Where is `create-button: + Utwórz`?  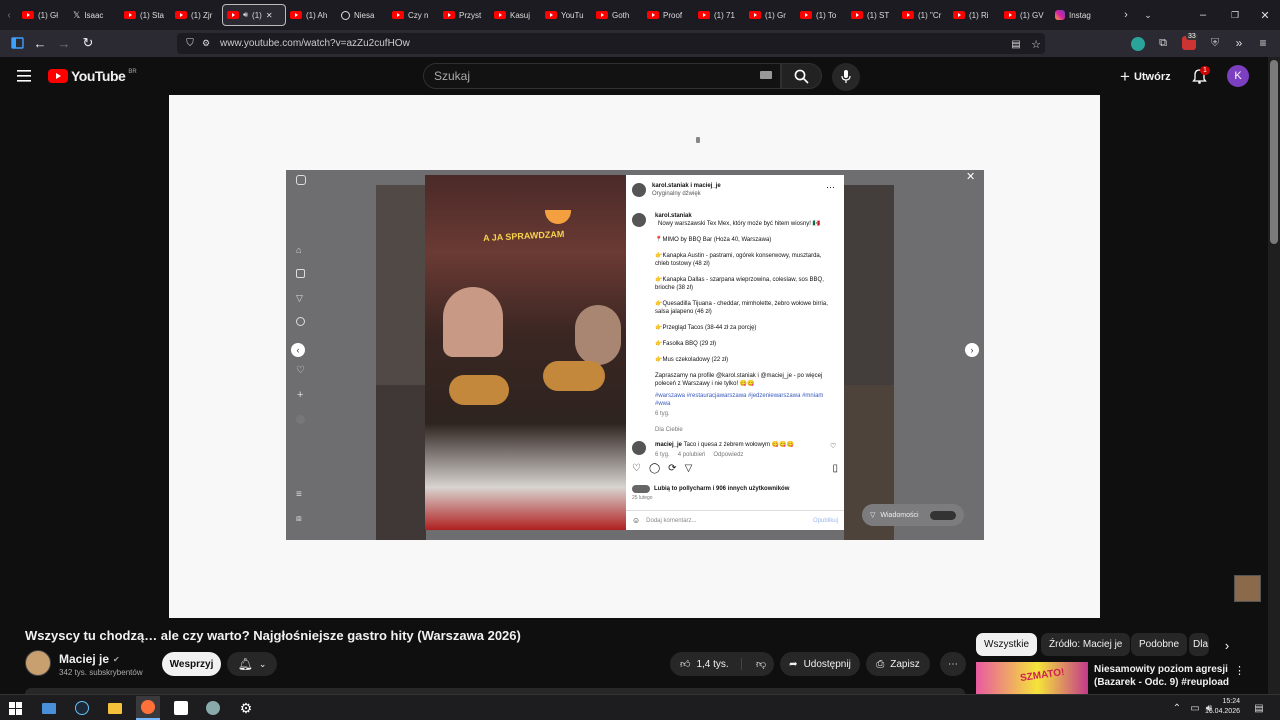
create-button: + Utwórz is located at coordinates (1145, 77).